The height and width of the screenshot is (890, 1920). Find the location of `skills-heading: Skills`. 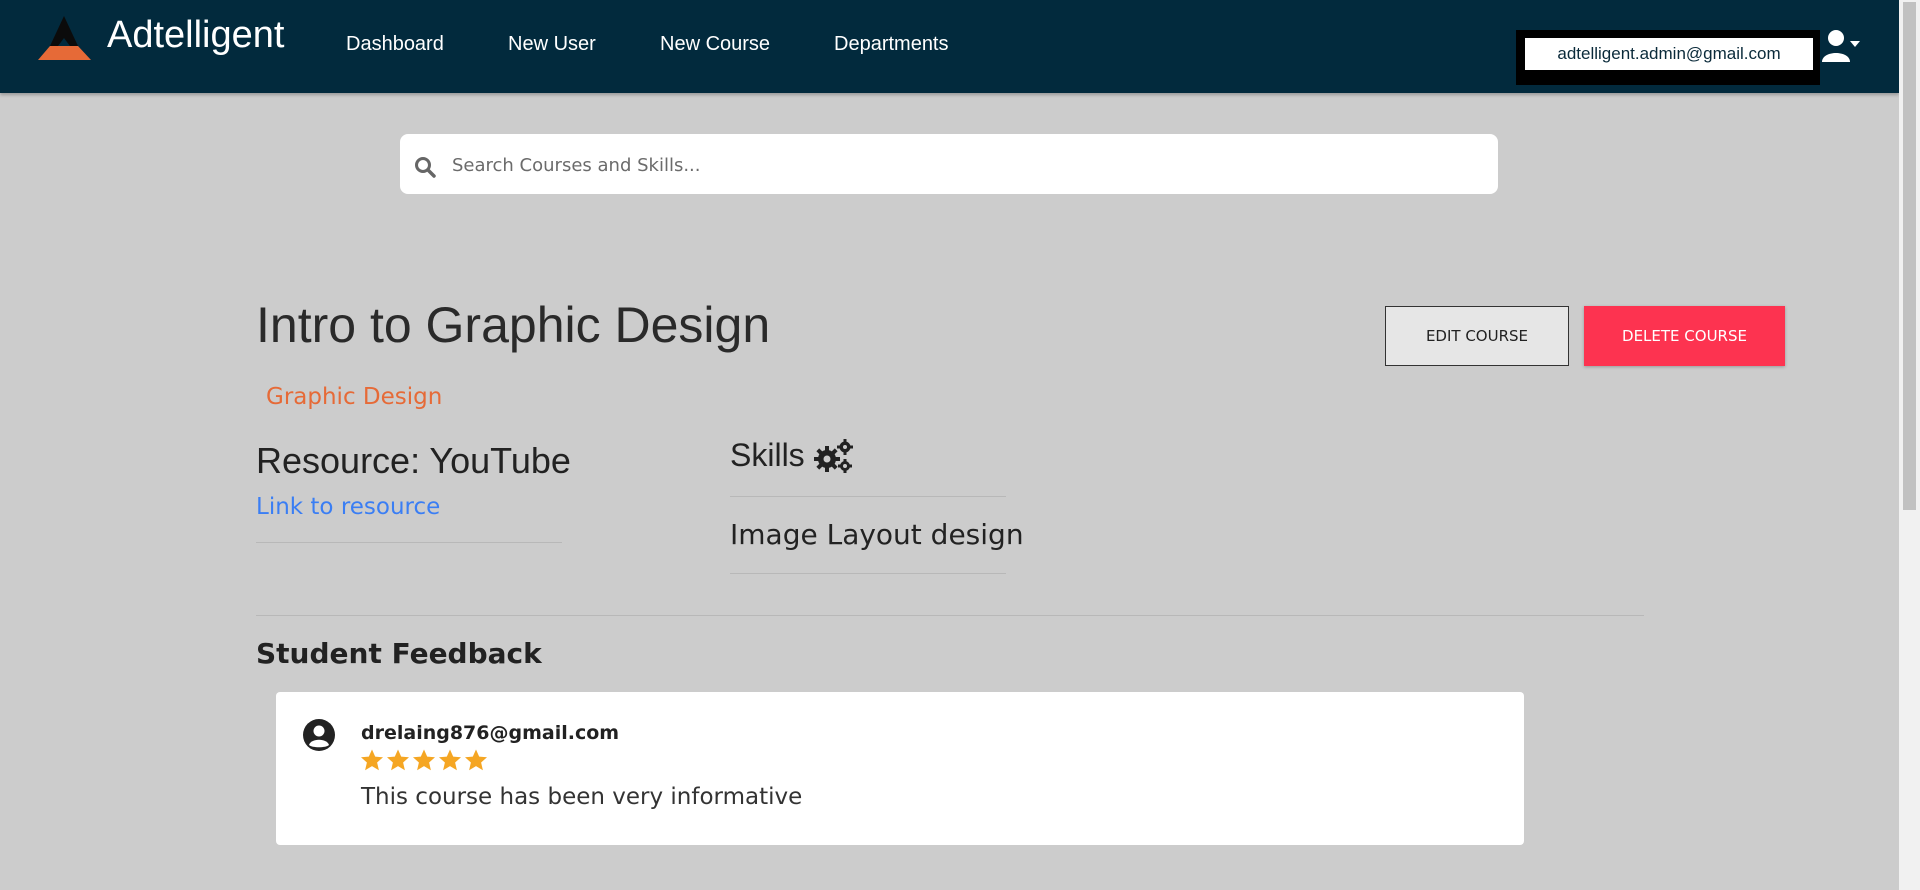

skills-heading: Skills is located at coordinates (792, 455).